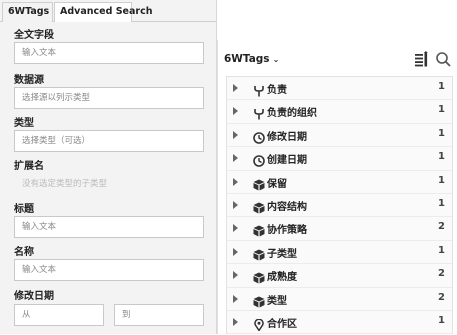  I want to click on pin-icon, so click(259, 324).